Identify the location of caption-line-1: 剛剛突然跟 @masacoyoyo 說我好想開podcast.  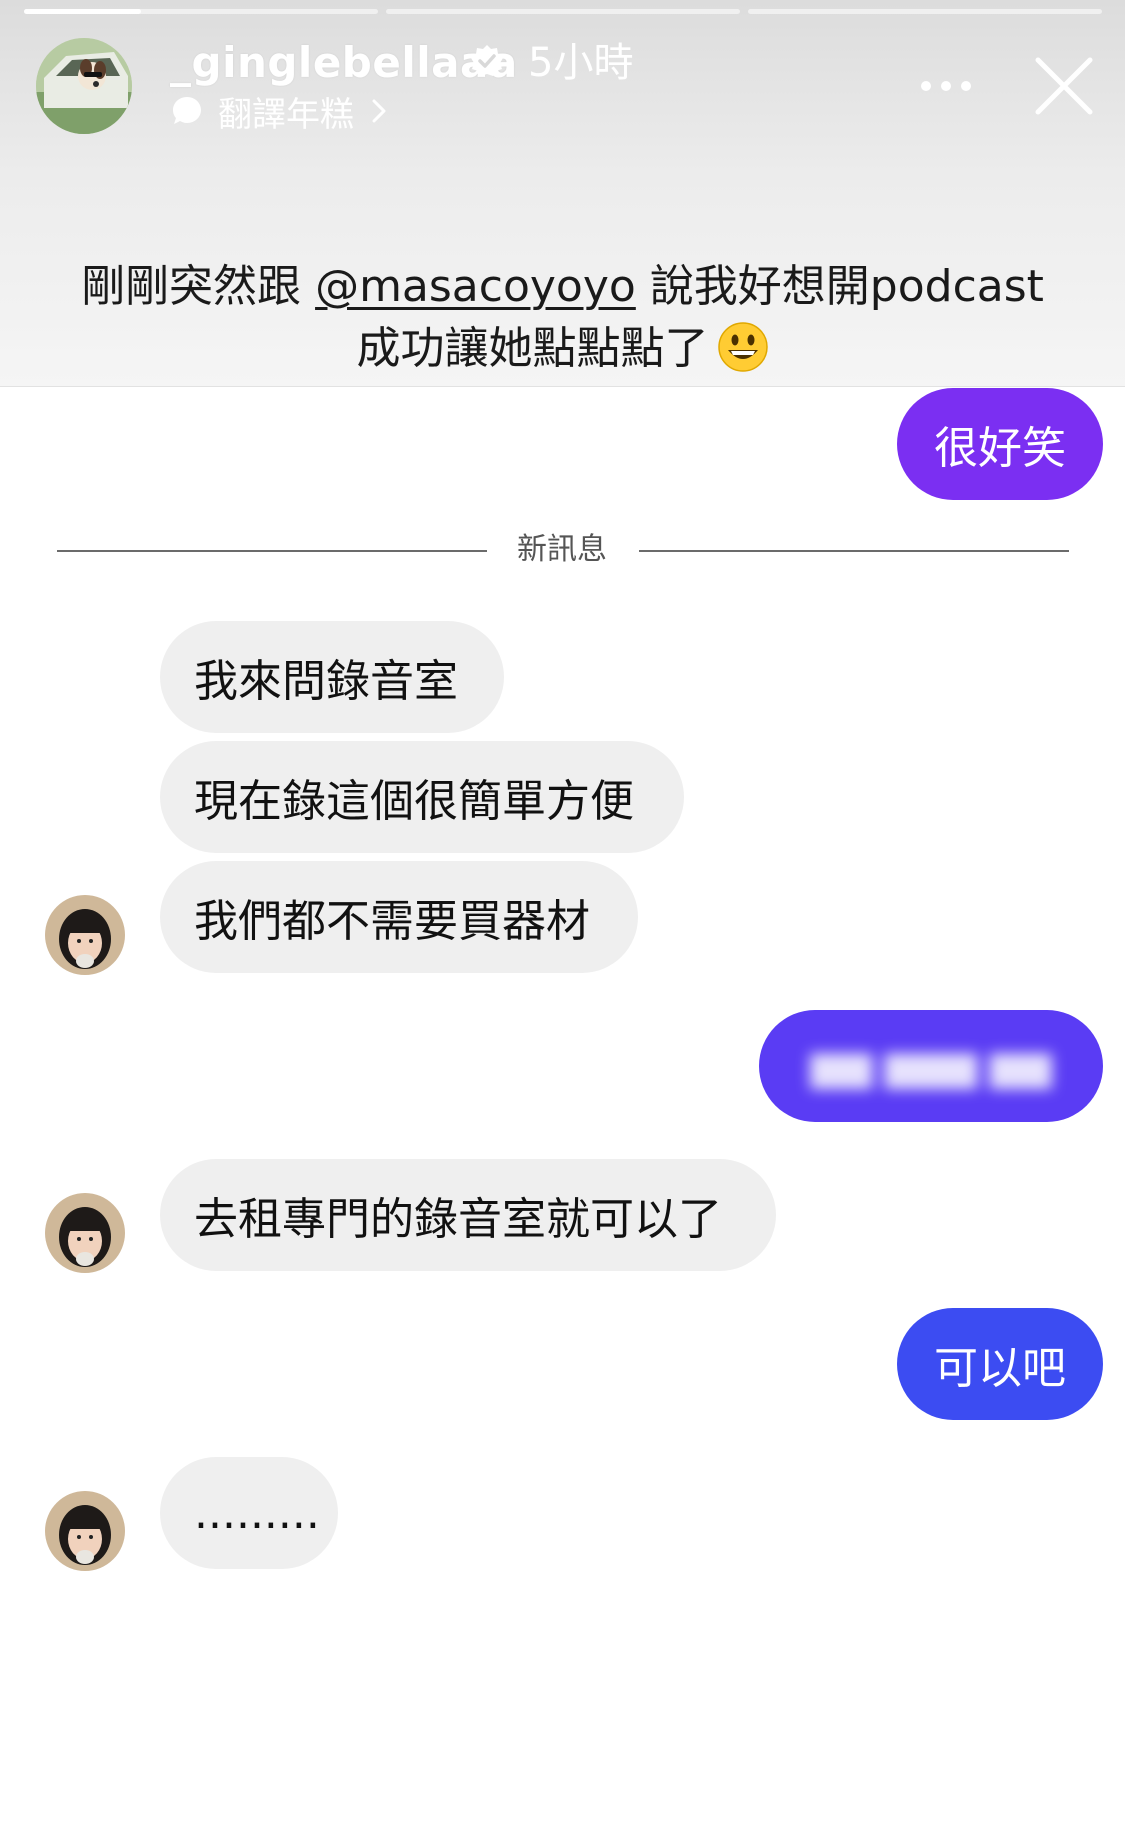
(562, 287).